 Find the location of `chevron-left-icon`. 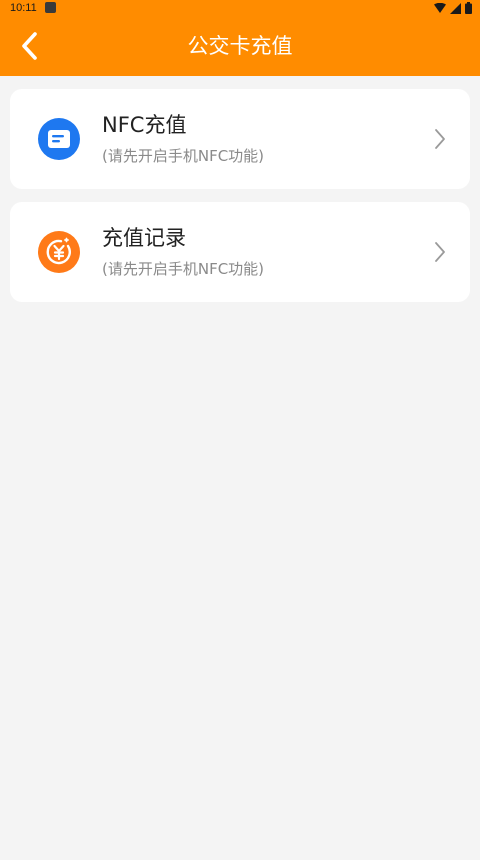

chevron-left-icon is located at coordinates (29, 46).